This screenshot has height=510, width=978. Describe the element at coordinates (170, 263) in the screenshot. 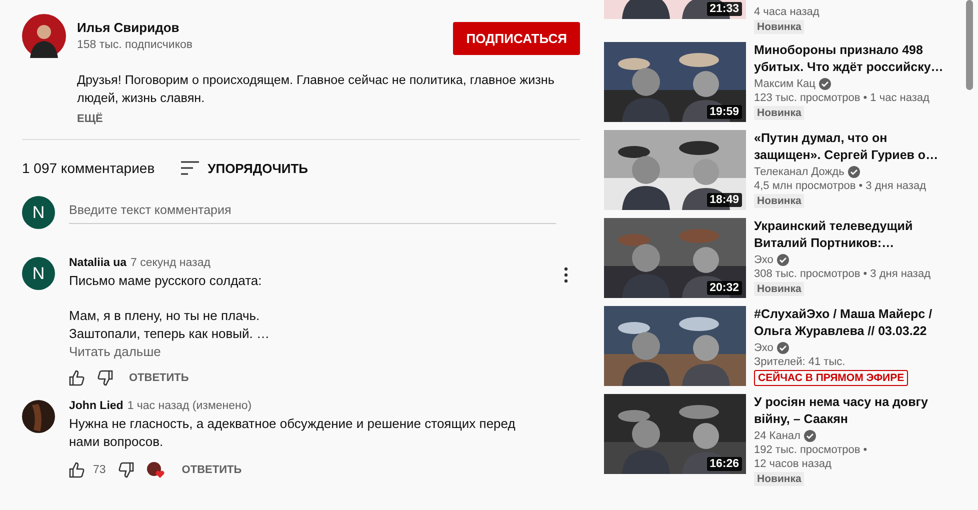

I see `comment-time: 7 секунд назад` at that location.